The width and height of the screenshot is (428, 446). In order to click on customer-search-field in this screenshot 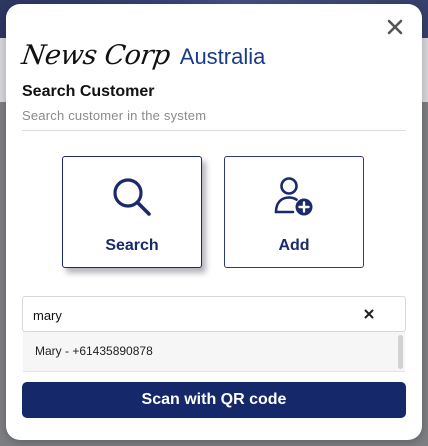, I will do `click(214, 314)`.